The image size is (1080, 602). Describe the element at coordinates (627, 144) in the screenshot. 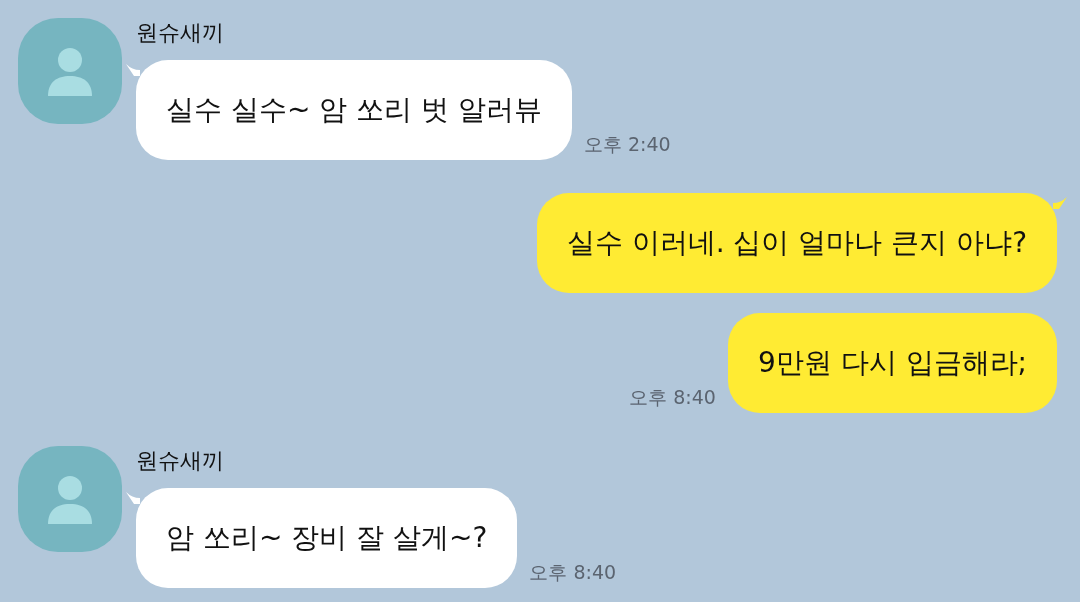

I see `message-time: 오후 2:40` at that location.